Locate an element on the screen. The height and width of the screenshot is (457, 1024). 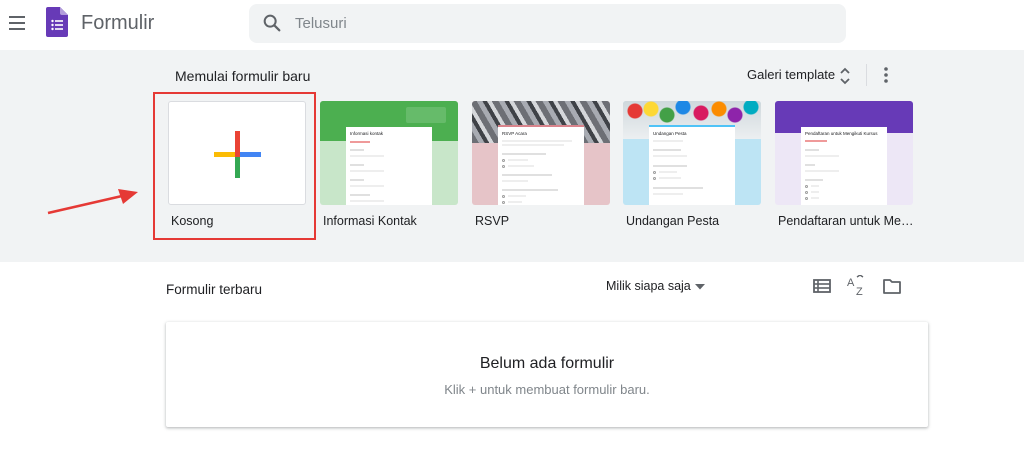
section-title: Memulai formulir baru is located at coordinates (243, 76).